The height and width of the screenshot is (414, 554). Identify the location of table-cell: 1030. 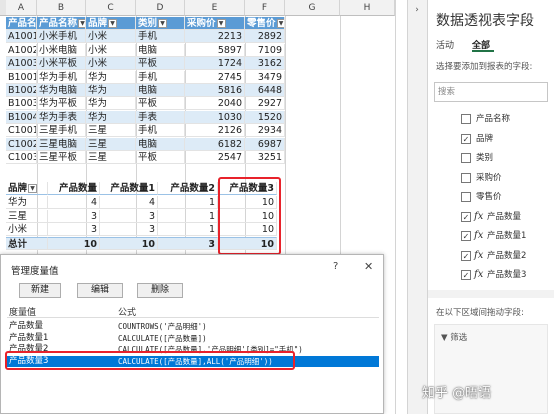
(215, 117).